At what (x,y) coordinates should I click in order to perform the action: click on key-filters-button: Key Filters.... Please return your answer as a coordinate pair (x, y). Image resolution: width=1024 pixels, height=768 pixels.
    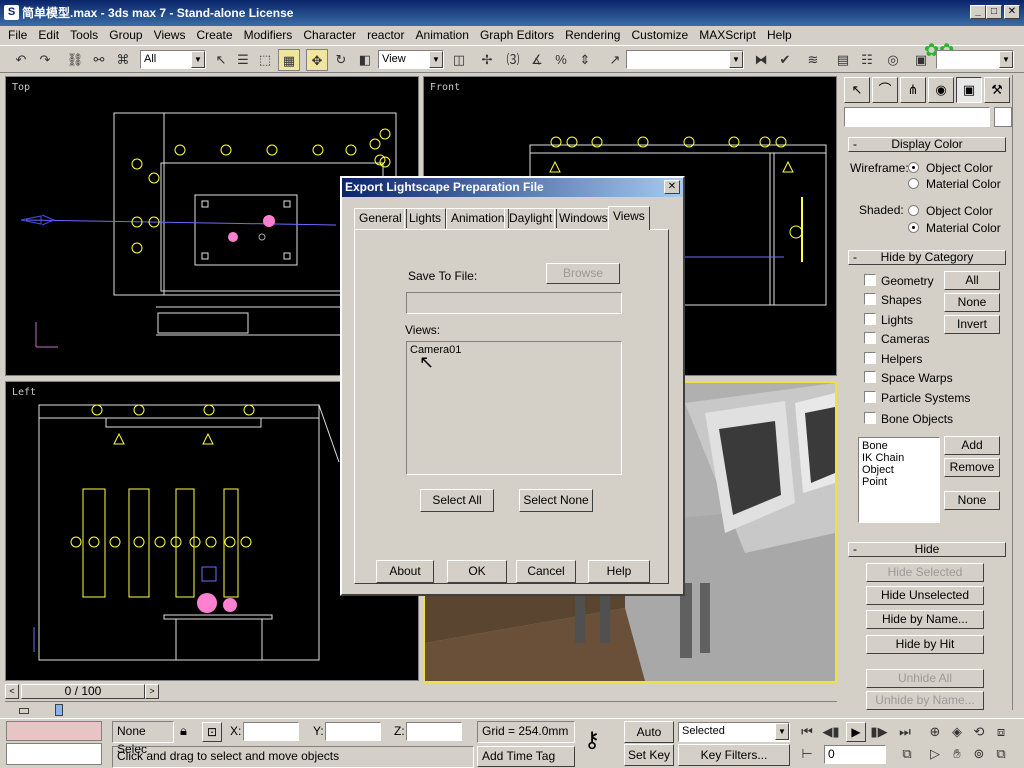
    Looking at the image, I should click on (734, 755).